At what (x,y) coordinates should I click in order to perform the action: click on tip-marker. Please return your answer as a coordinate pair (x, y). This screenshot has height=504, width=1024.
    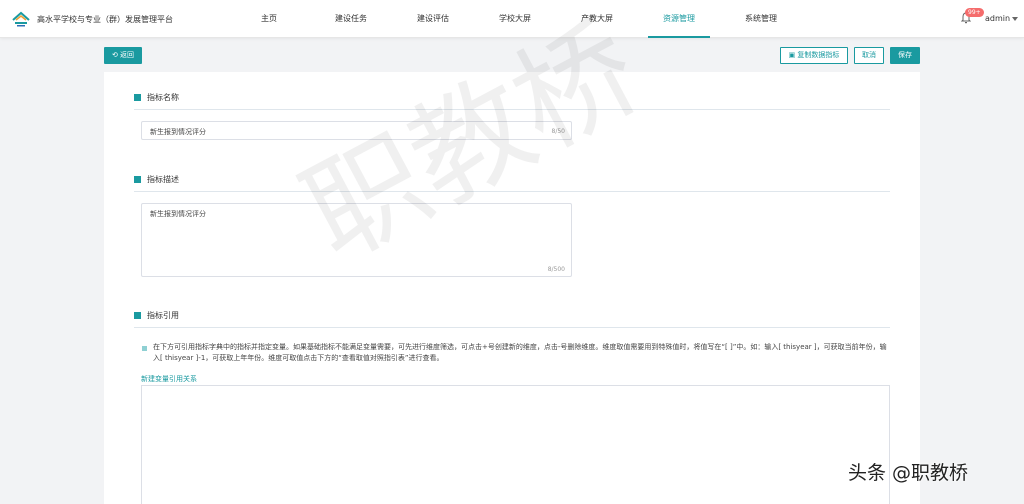
    Looking at the image, I should click on (144, 348).